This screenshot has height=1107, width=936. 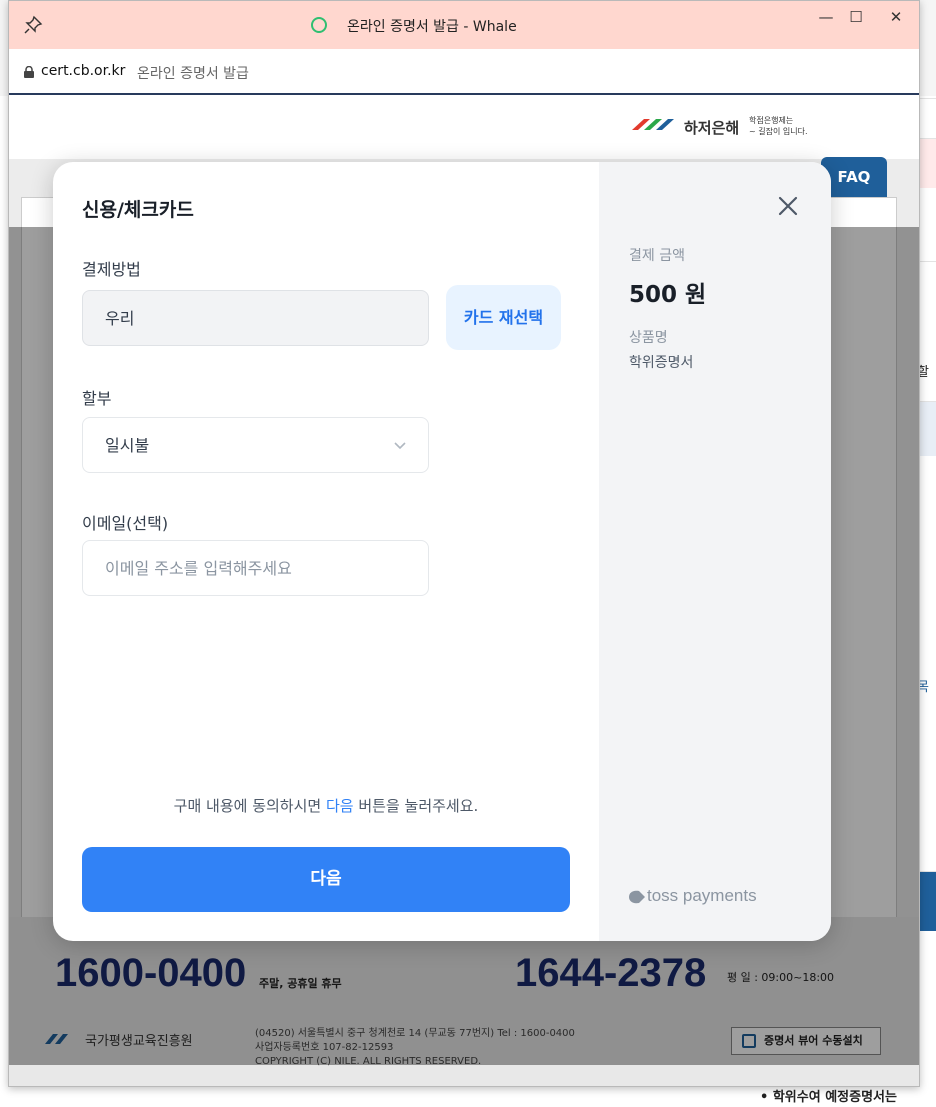 What do you see at coordinates (778, 126) in the screenshot?
I see `bank-tagline: 학점은행제는 ~ 길잡이 입니다.` at bounding box center [778, 126].